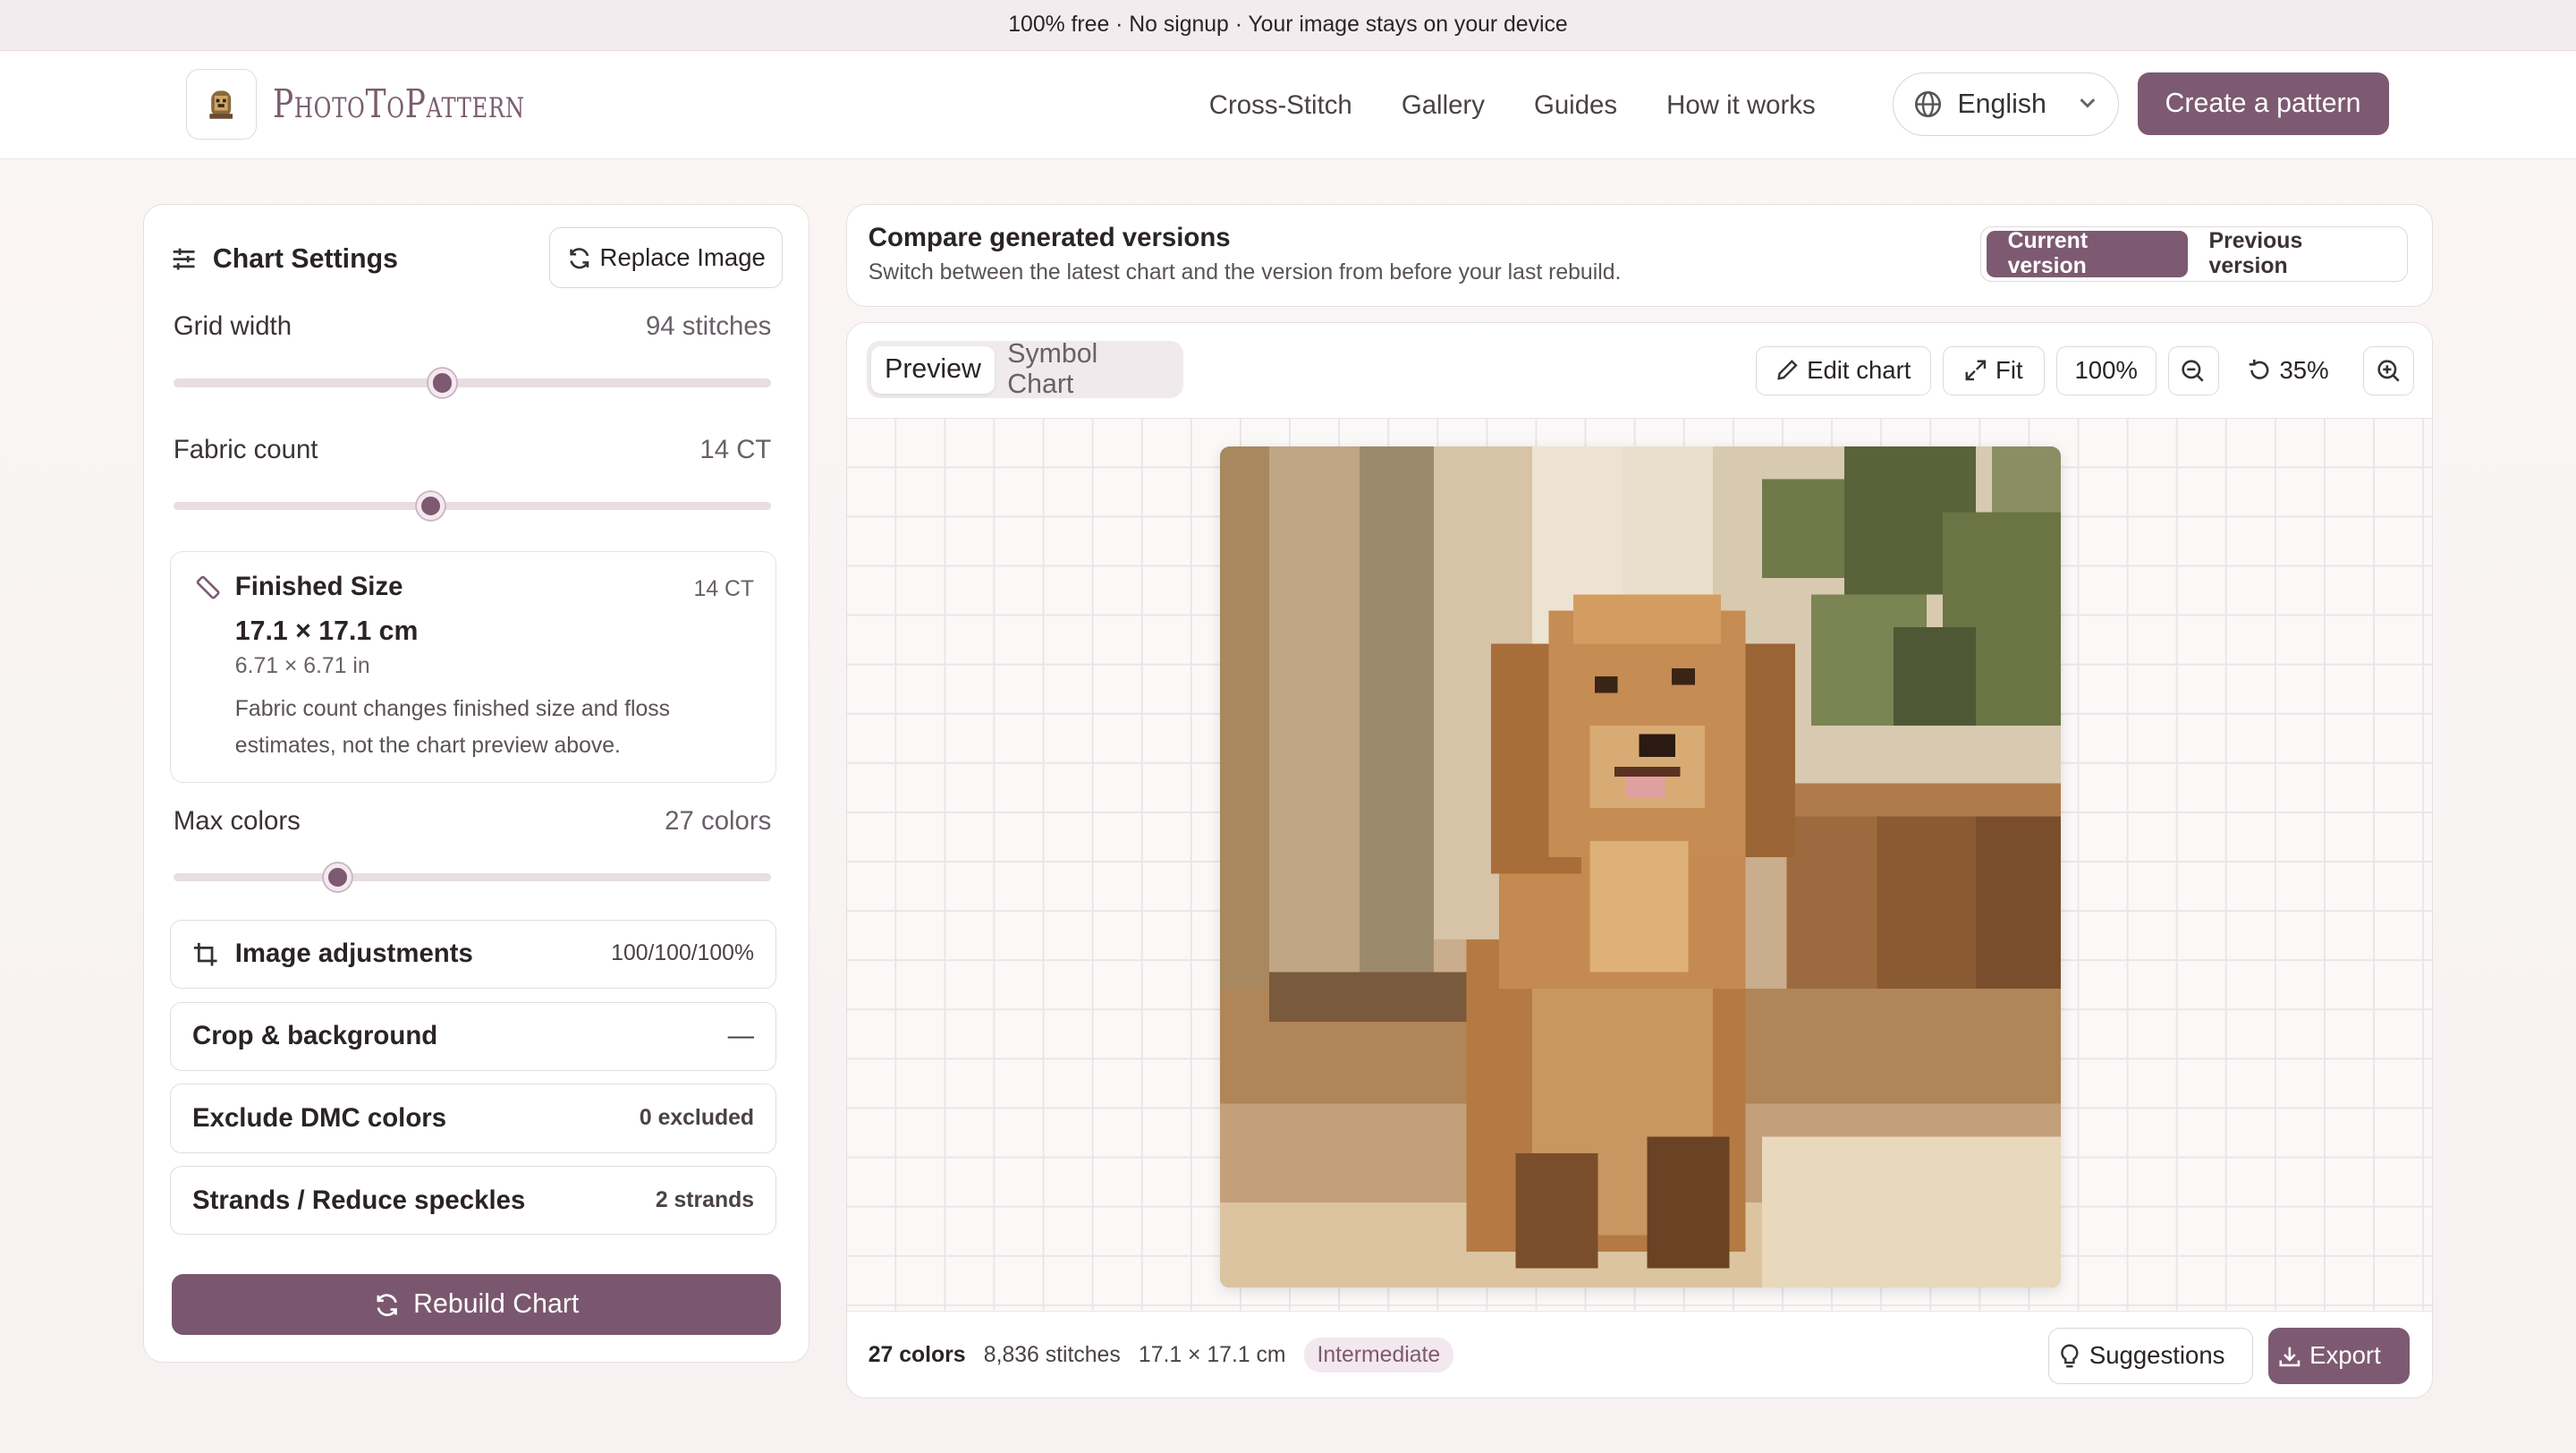 The image size is (2576, 1453). Describe the element at coordinates (2070, 1356) in the screenshot. I see `lightbulb-icon` at that location.